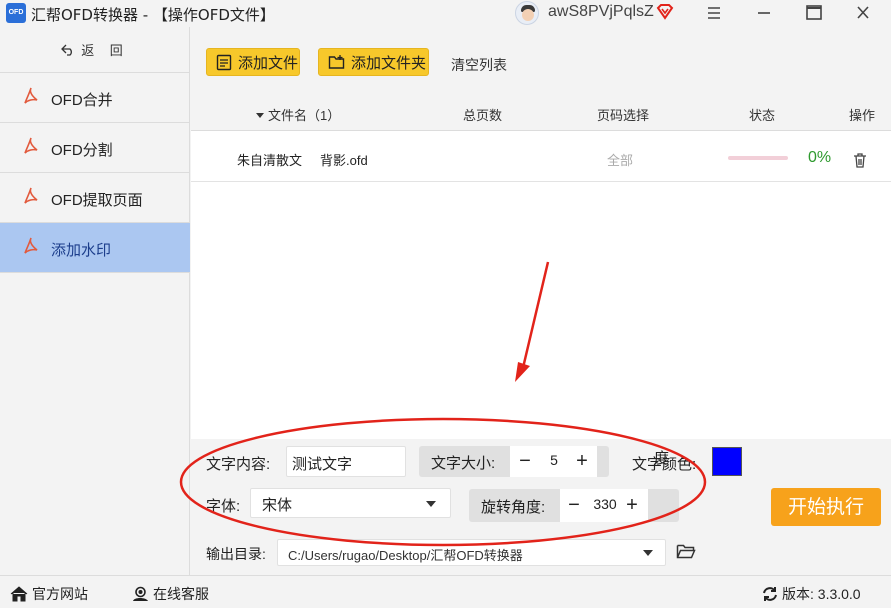 This screenshot has height=608, width=891. I want to click on menu-icon, so click(714, 13).